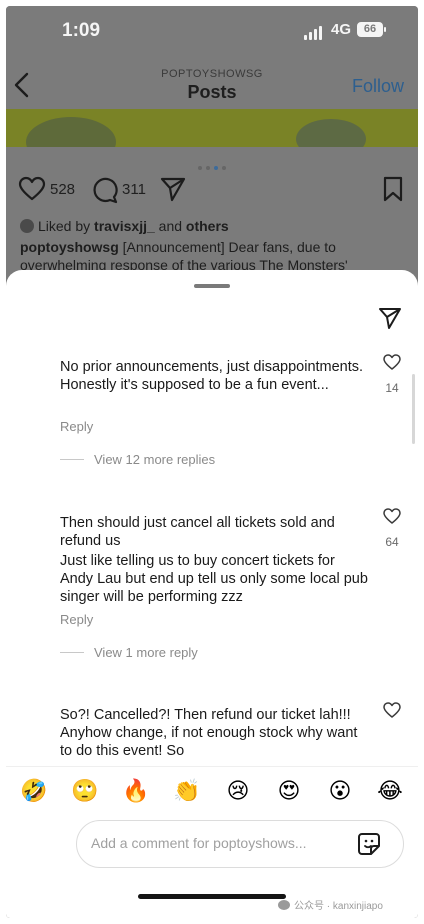 The height and width of the screenshot is (924, 424). What do you see at coordinates (187, 791) in the screenshot?
I see `emoji-clap-button: 👏` at bounding box center [187, 791].